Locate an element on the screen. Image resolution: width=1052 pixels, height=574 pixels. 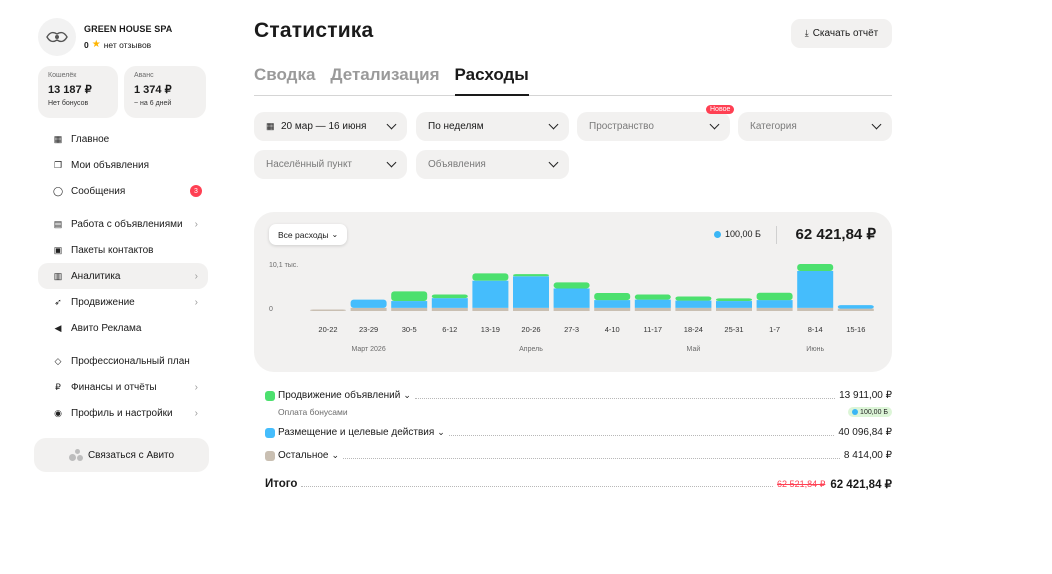
category-placeholder: Категория is located at coordinates (773, 126).